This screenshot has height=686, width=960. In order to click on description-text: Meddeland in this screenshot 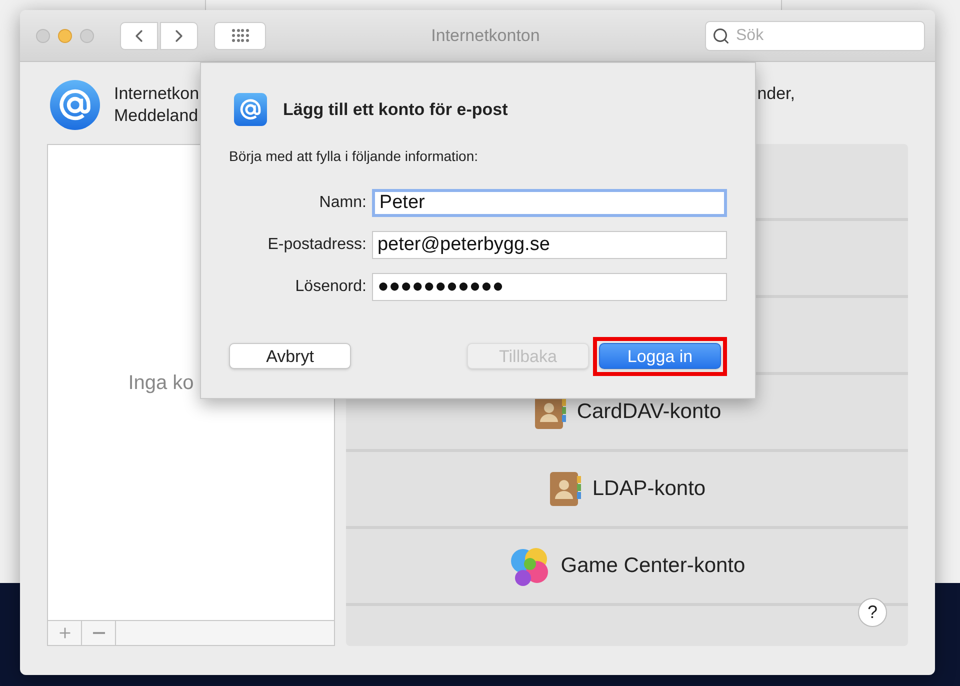, I will do `click(157, 116)`.